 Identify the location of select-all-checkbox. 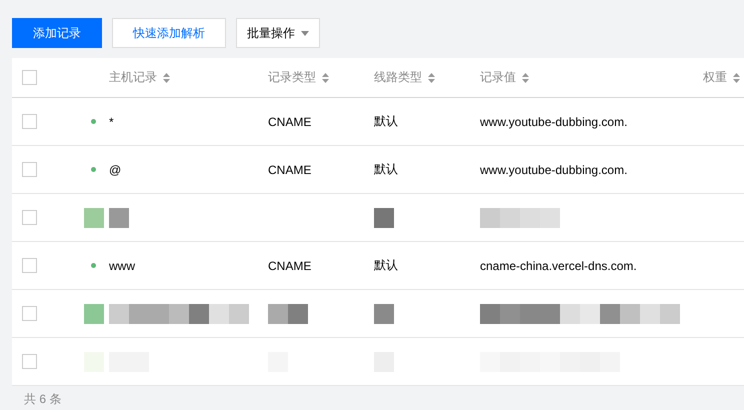
(29, 77).